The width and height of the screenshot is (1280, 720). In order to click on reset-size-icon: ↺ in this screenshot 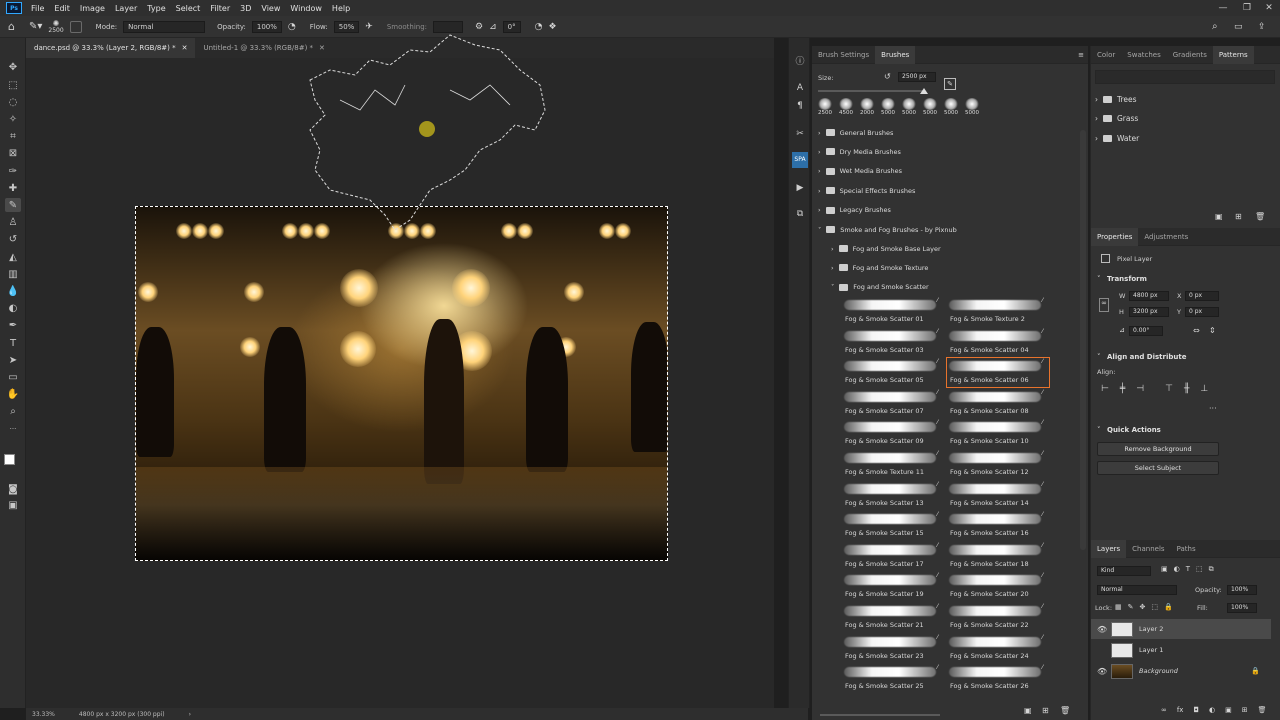, I will do `click(887, 76)`.